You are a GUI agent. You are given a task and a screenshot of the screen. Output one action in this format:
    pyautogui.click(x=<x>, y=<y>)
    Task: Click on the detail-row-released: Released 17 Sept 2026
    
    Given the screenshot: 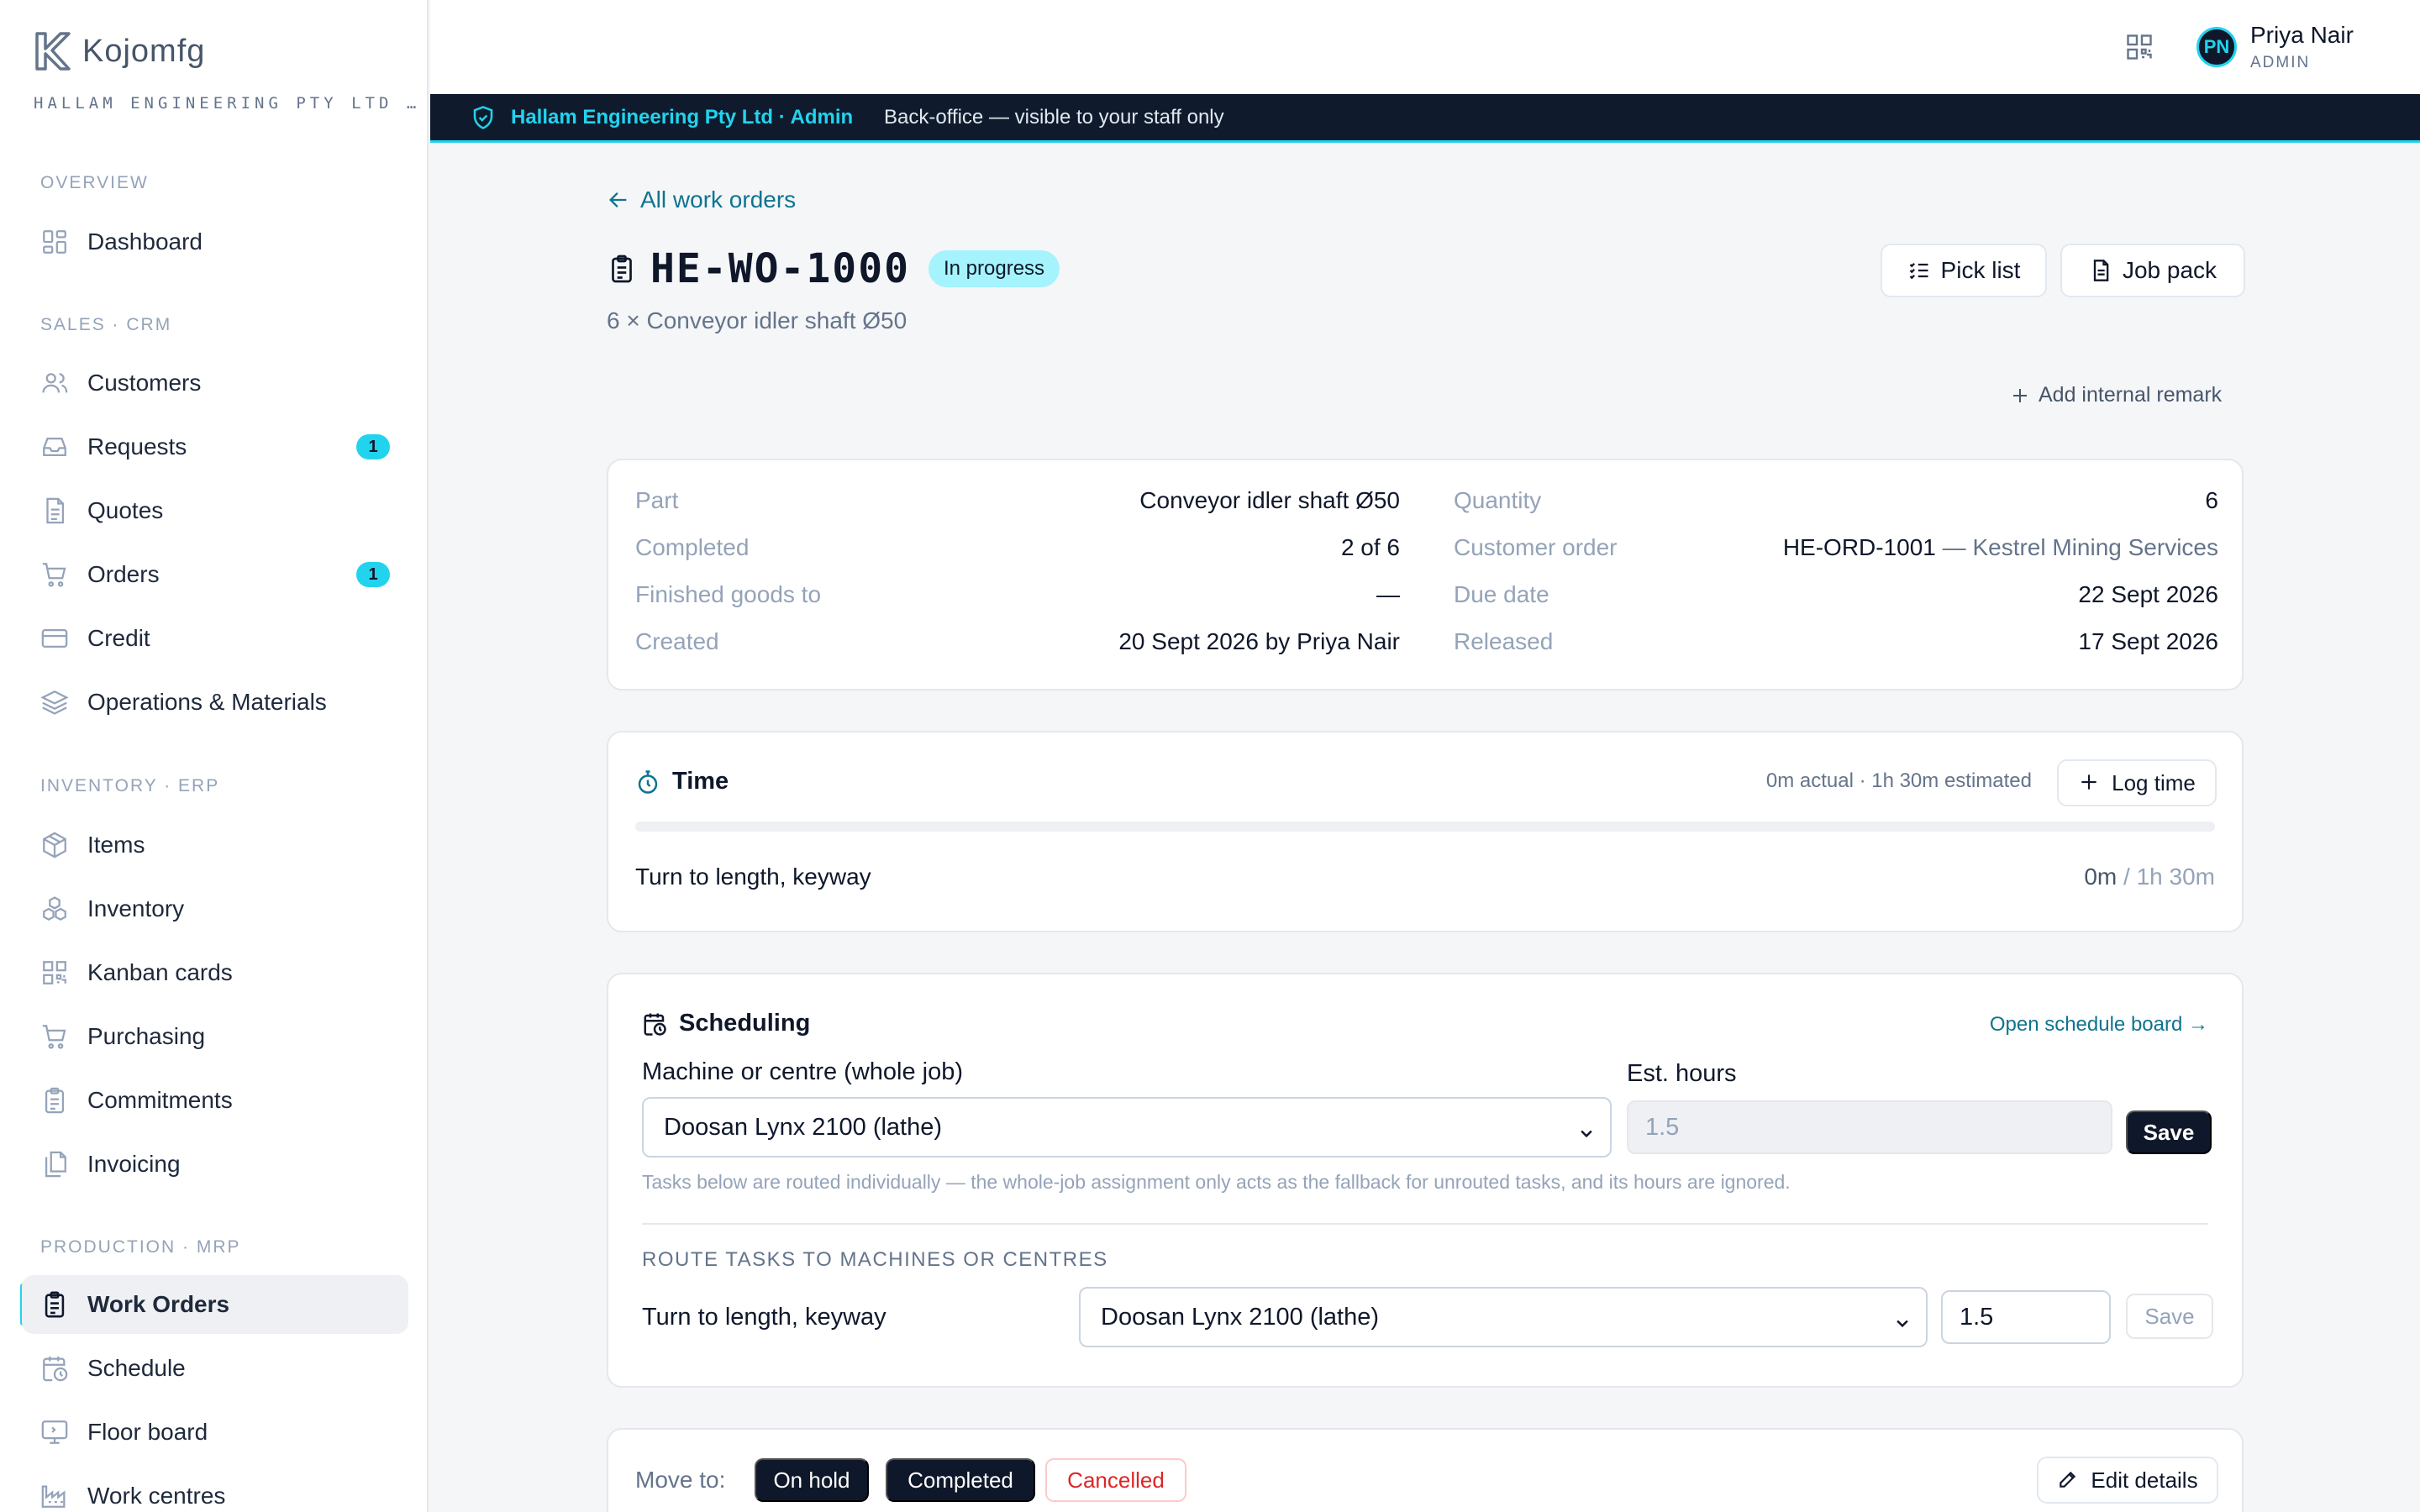 What is the action you would take?
    pyautogui.click(x=1836, y=641)
    